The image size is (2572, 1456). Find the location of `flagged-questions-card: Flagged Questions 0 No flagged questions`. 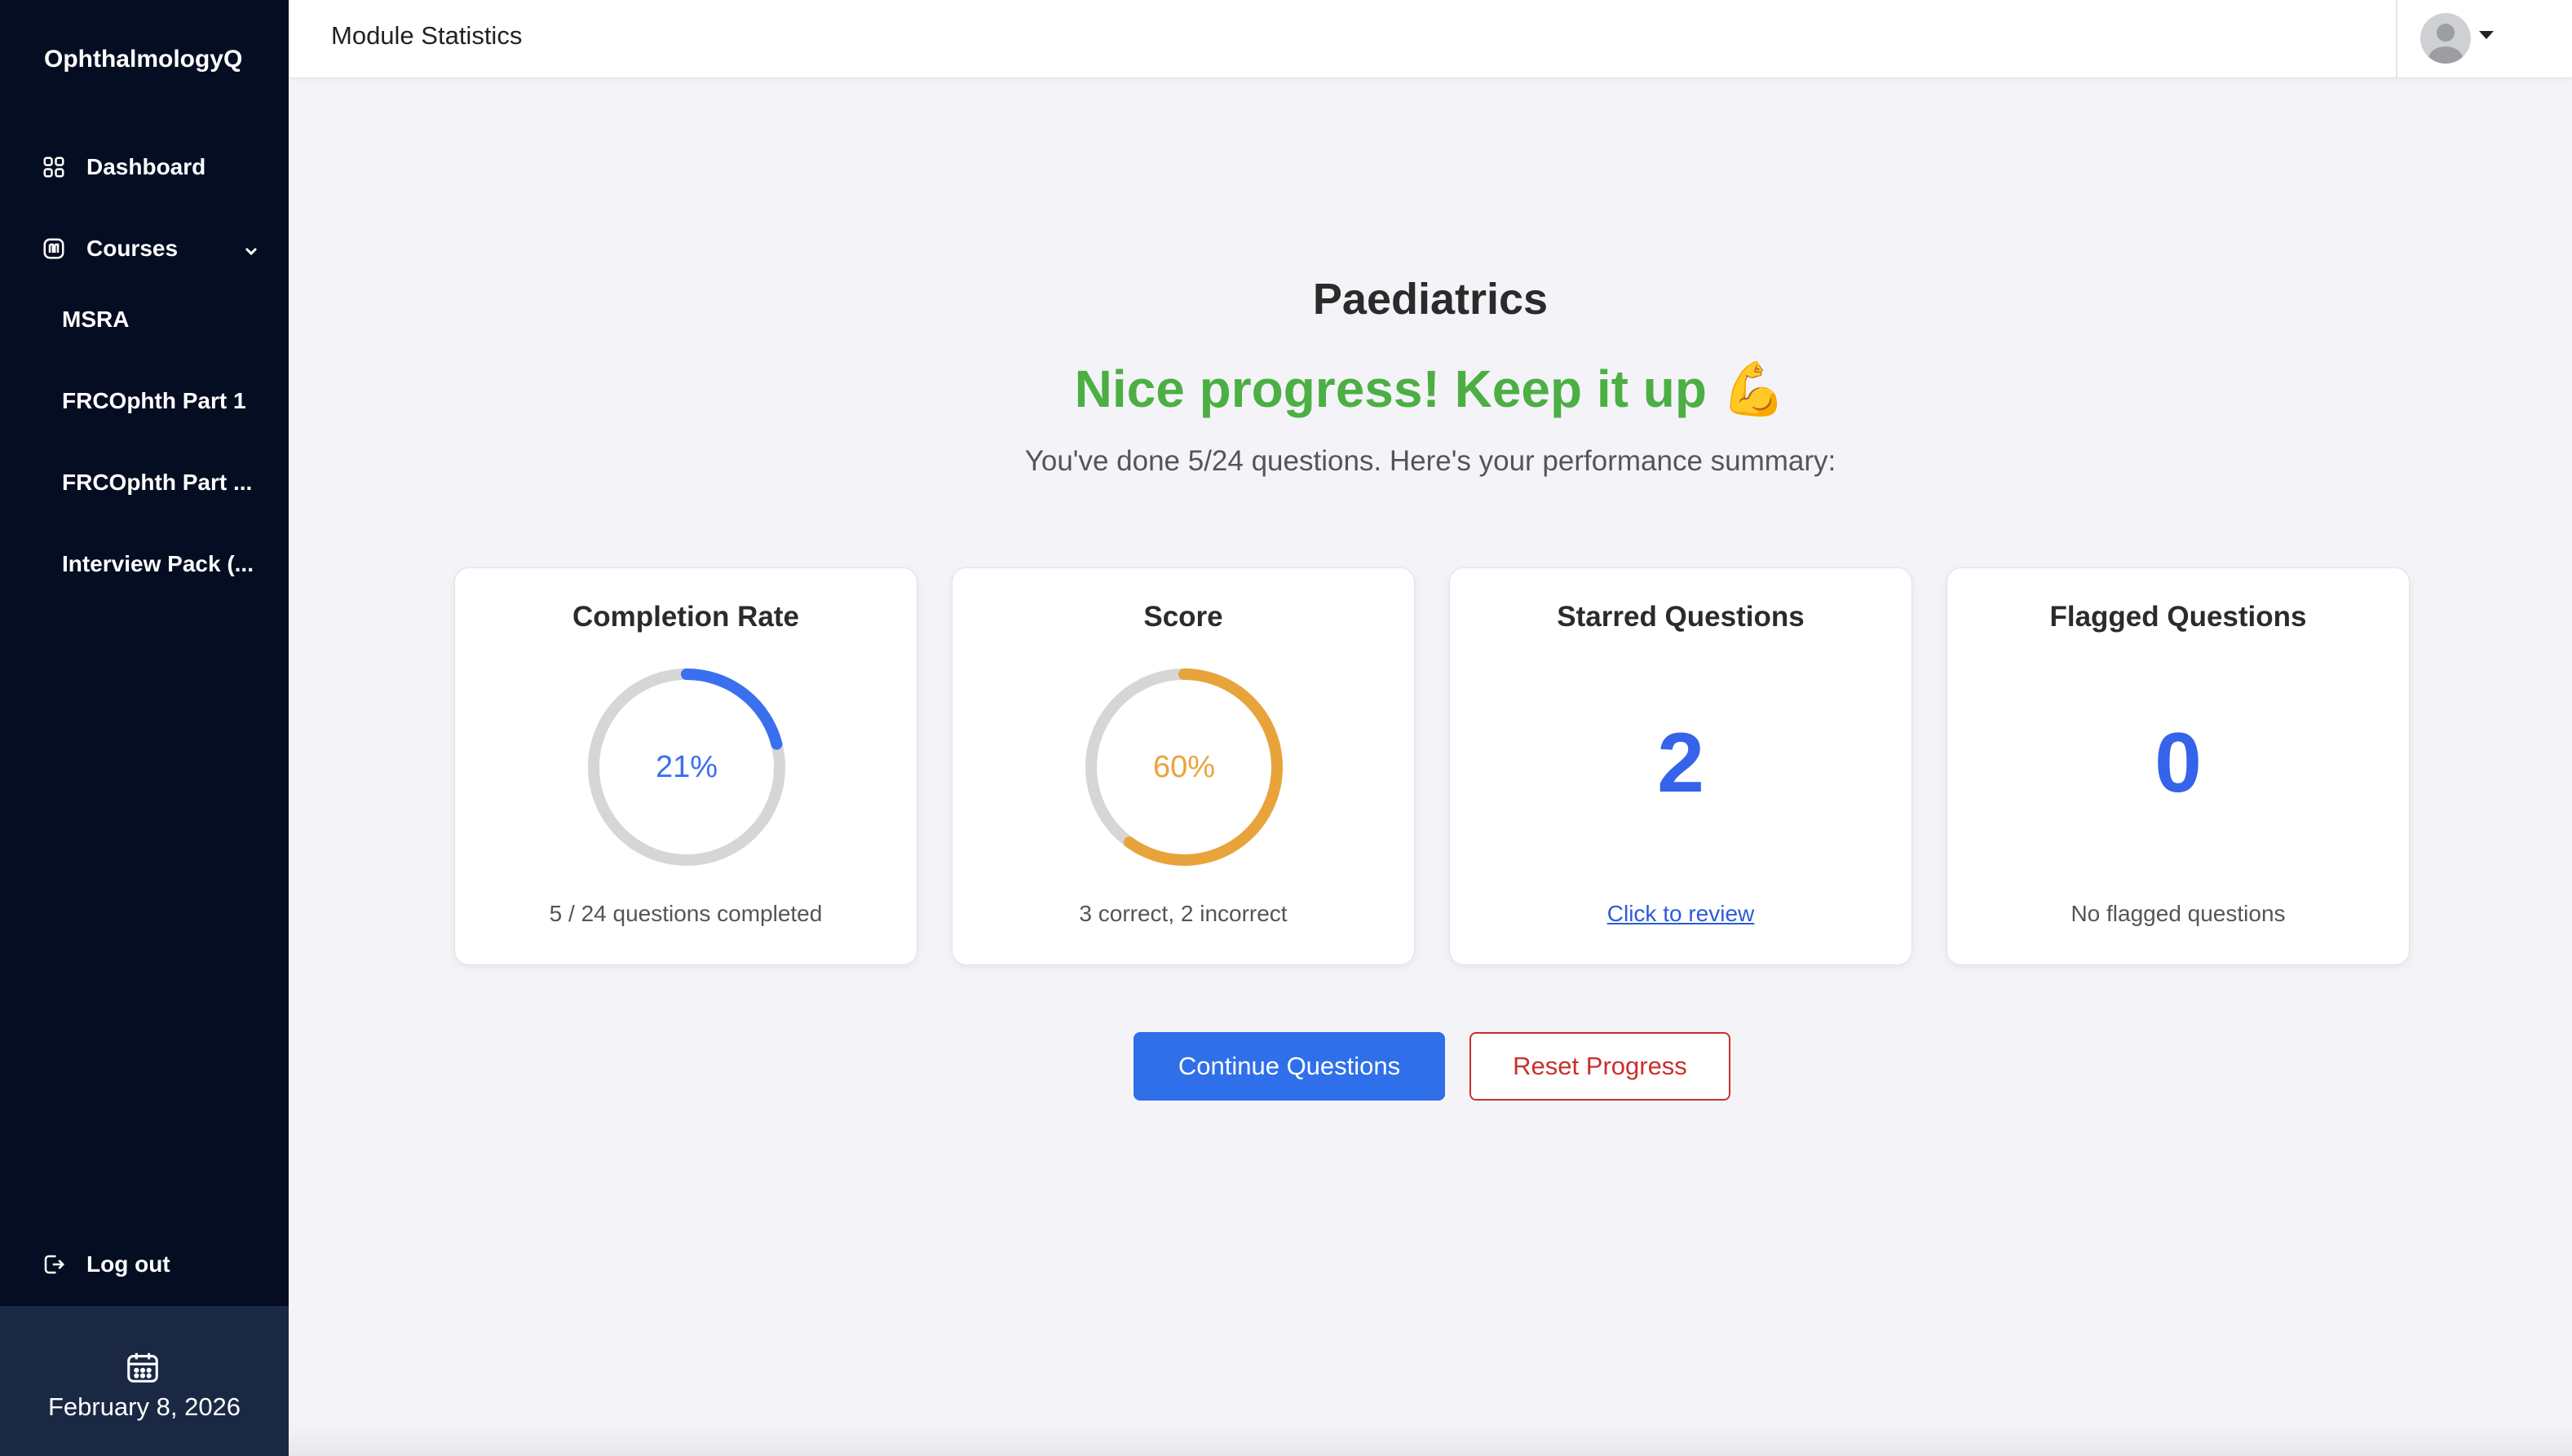

flagged-questions-card: Flagged Questions 0 No flagged questions is located at coordinates (2178, 766).